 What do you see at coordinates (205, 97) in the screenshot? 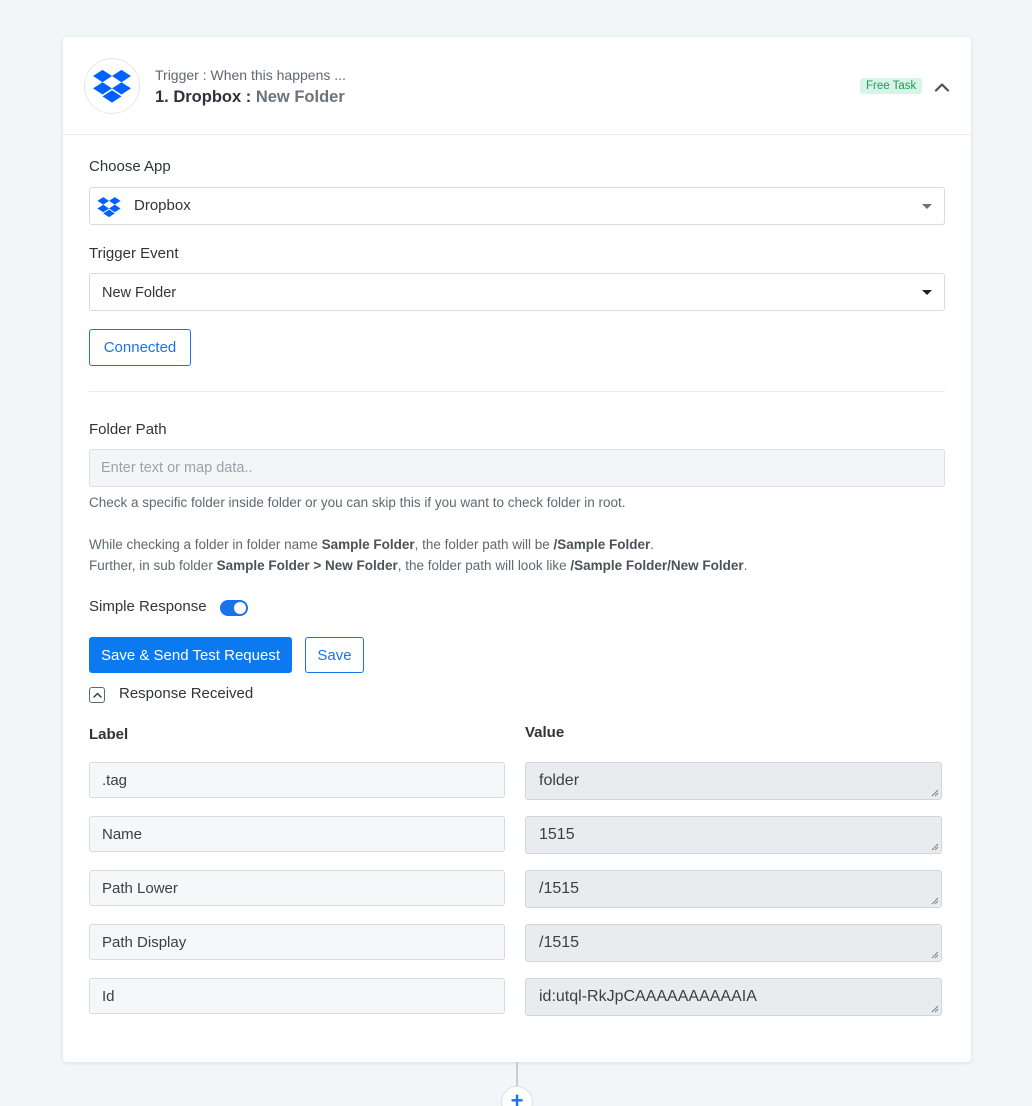
I see `step-app-name: 1. Dropbox :` at bounding box center [205, 97].